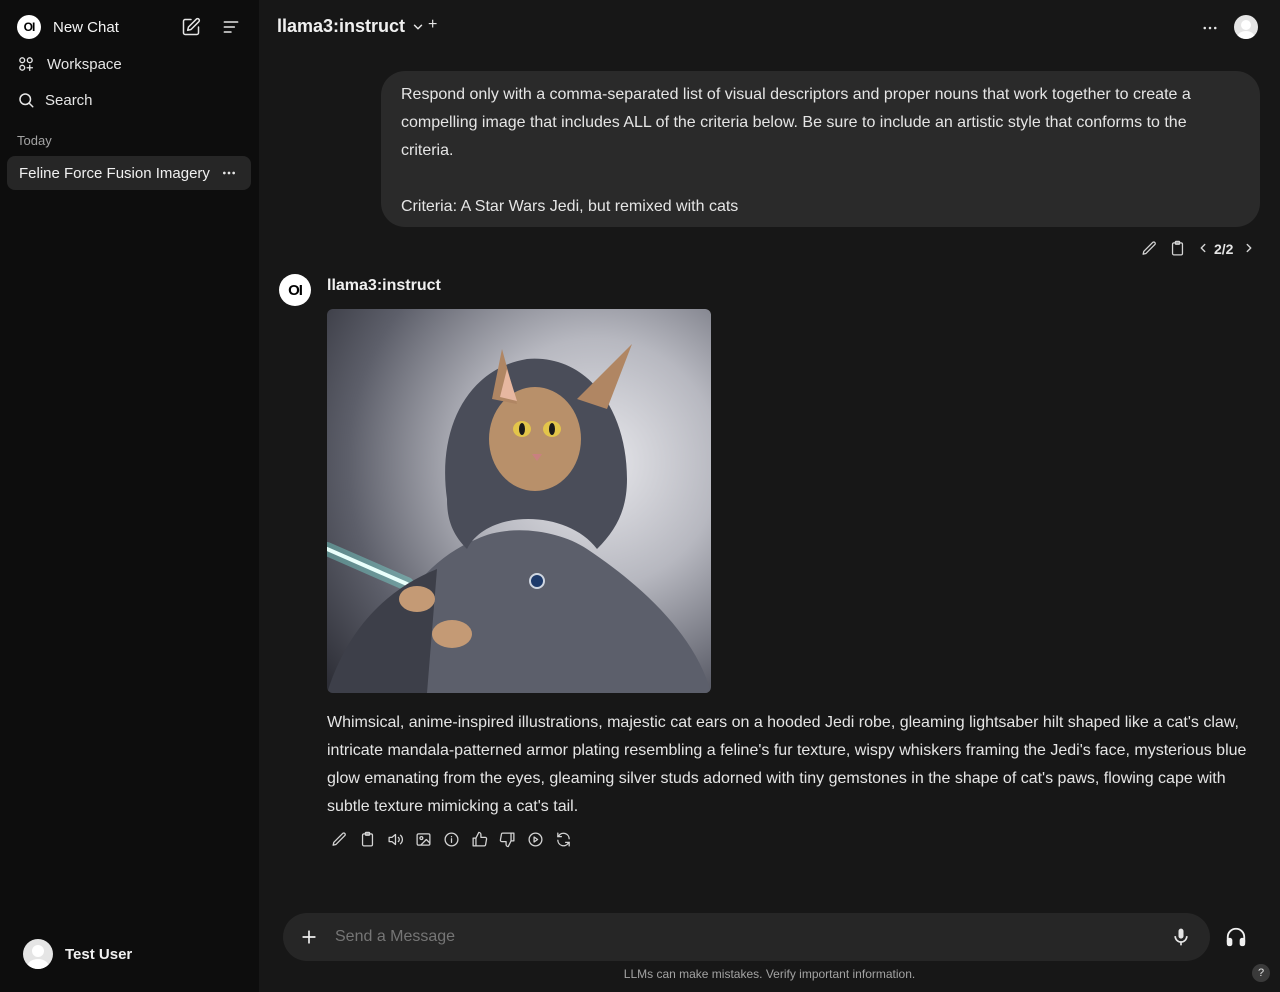  Describe the element at coordinates (432, 25) in the screenshot. I see `add-model-button: +` at that location.